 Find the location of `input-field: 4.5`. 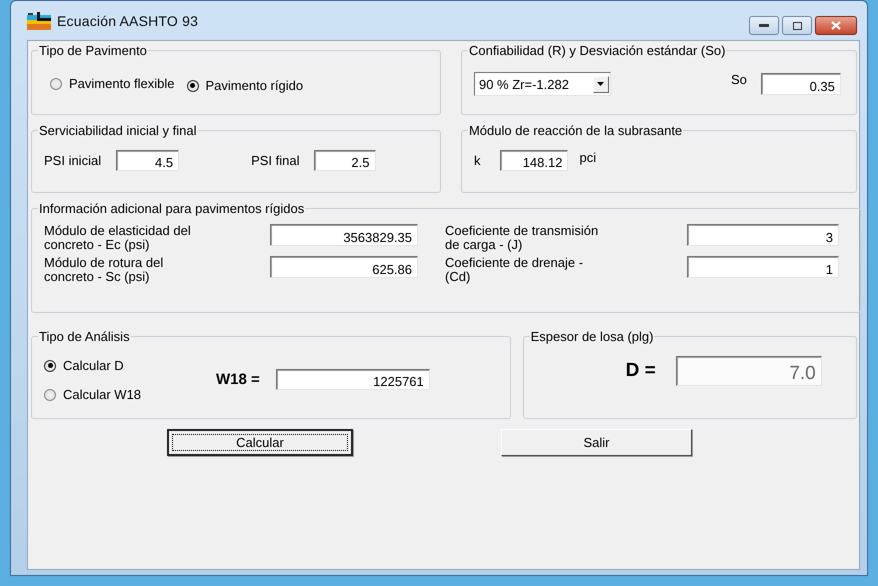

input-field: 4.5 is located at coordinates (148, 160).